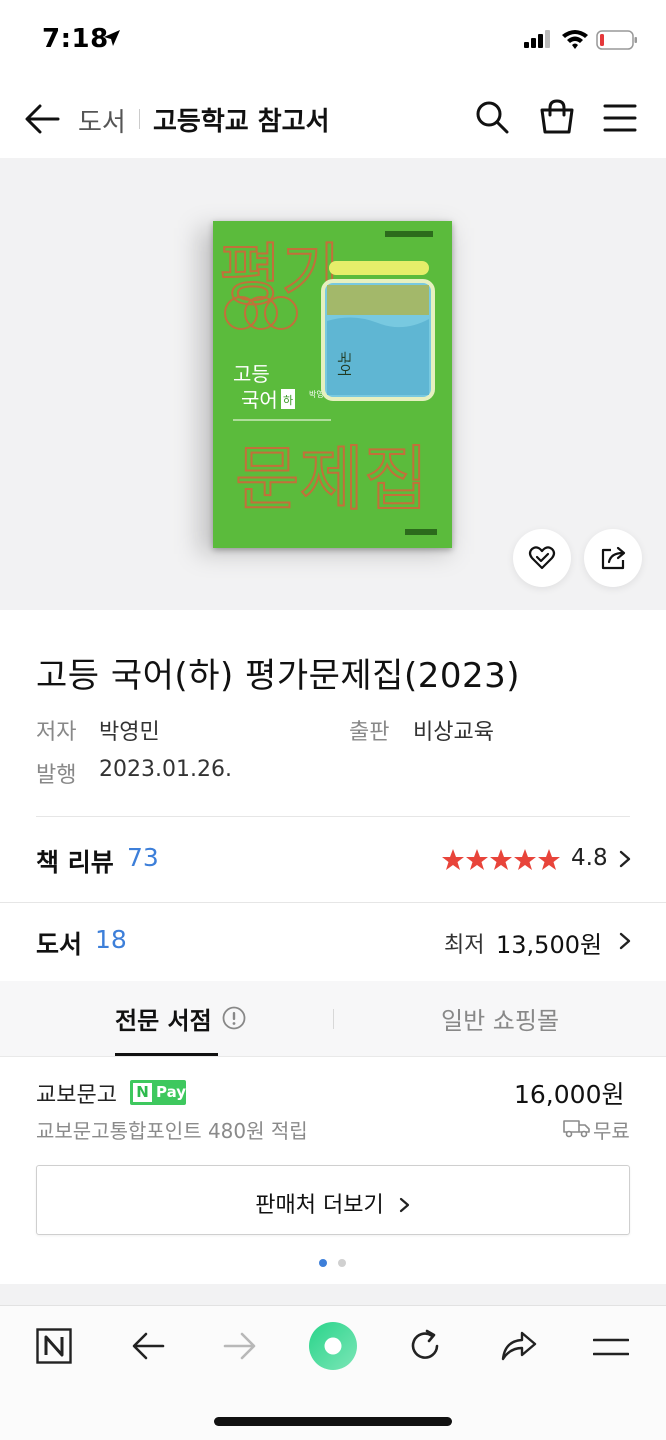 This screenshot has width=666, height=1440. What do you see at coordinates (333, 1294) in the screenshot?
I see `section-spacer` at bounding box center [333, 1294].